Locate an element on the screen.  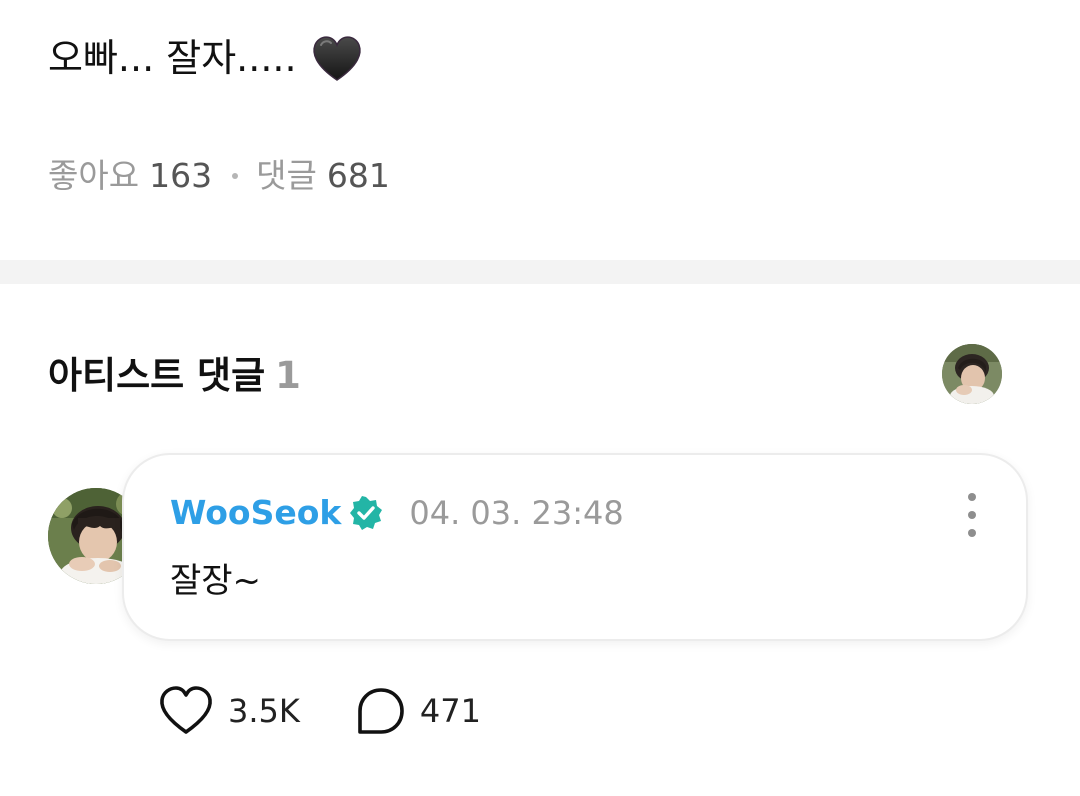
comment-body: 잘장~ is located at coordinates (216, 581).